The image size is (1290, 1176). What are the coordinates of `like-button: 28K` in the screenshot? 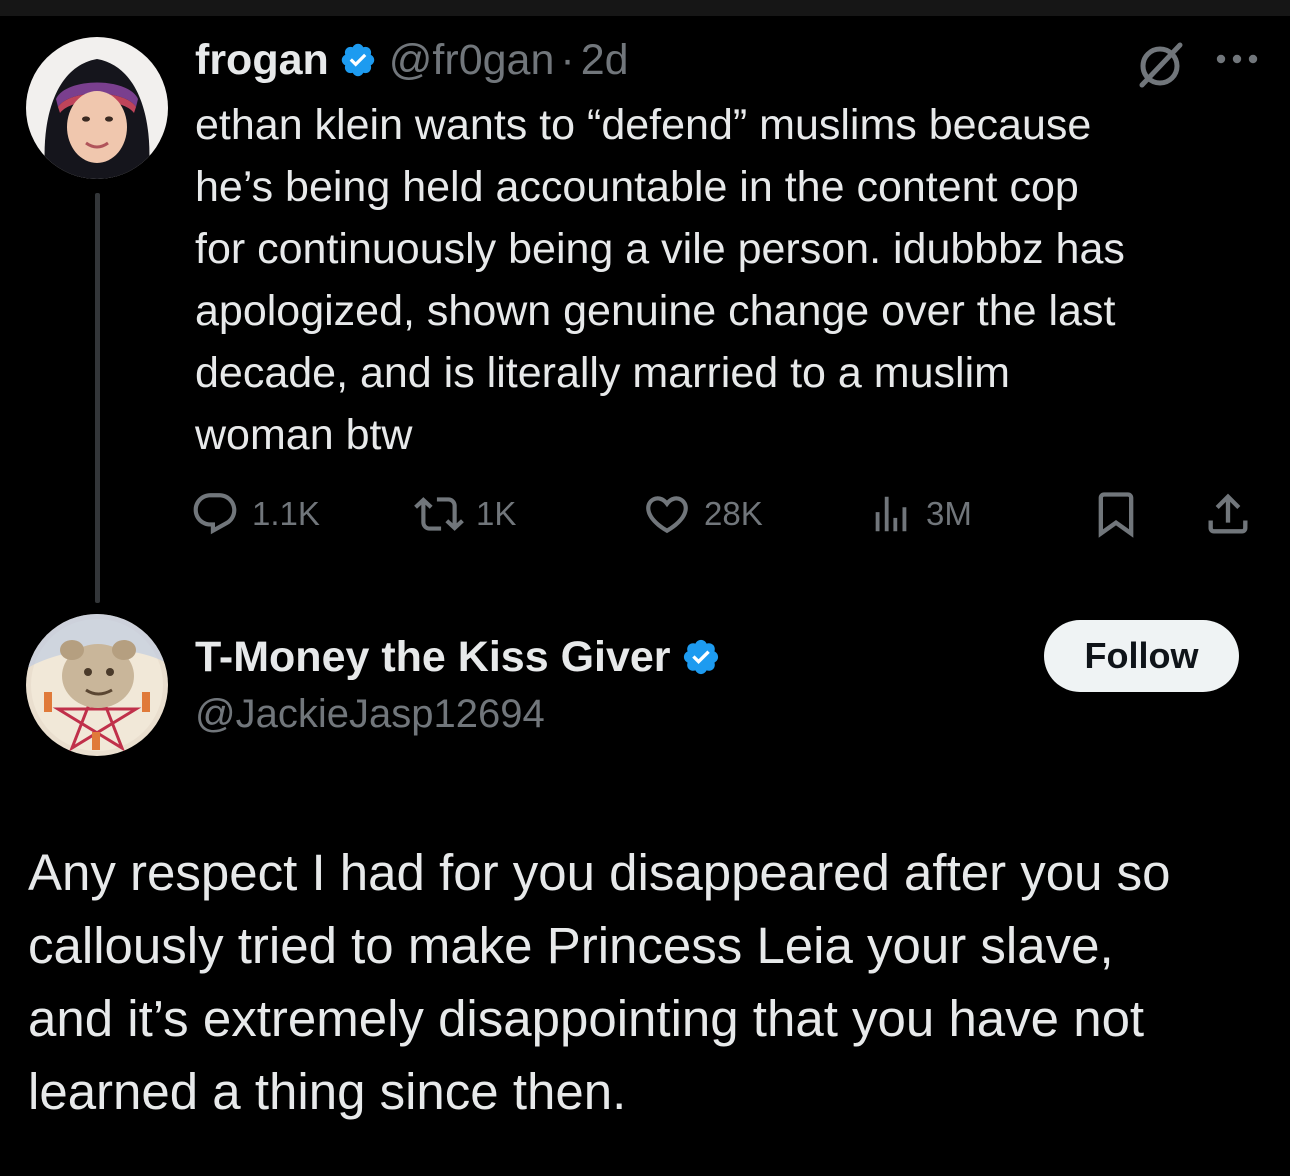 It's located at (702, 514).